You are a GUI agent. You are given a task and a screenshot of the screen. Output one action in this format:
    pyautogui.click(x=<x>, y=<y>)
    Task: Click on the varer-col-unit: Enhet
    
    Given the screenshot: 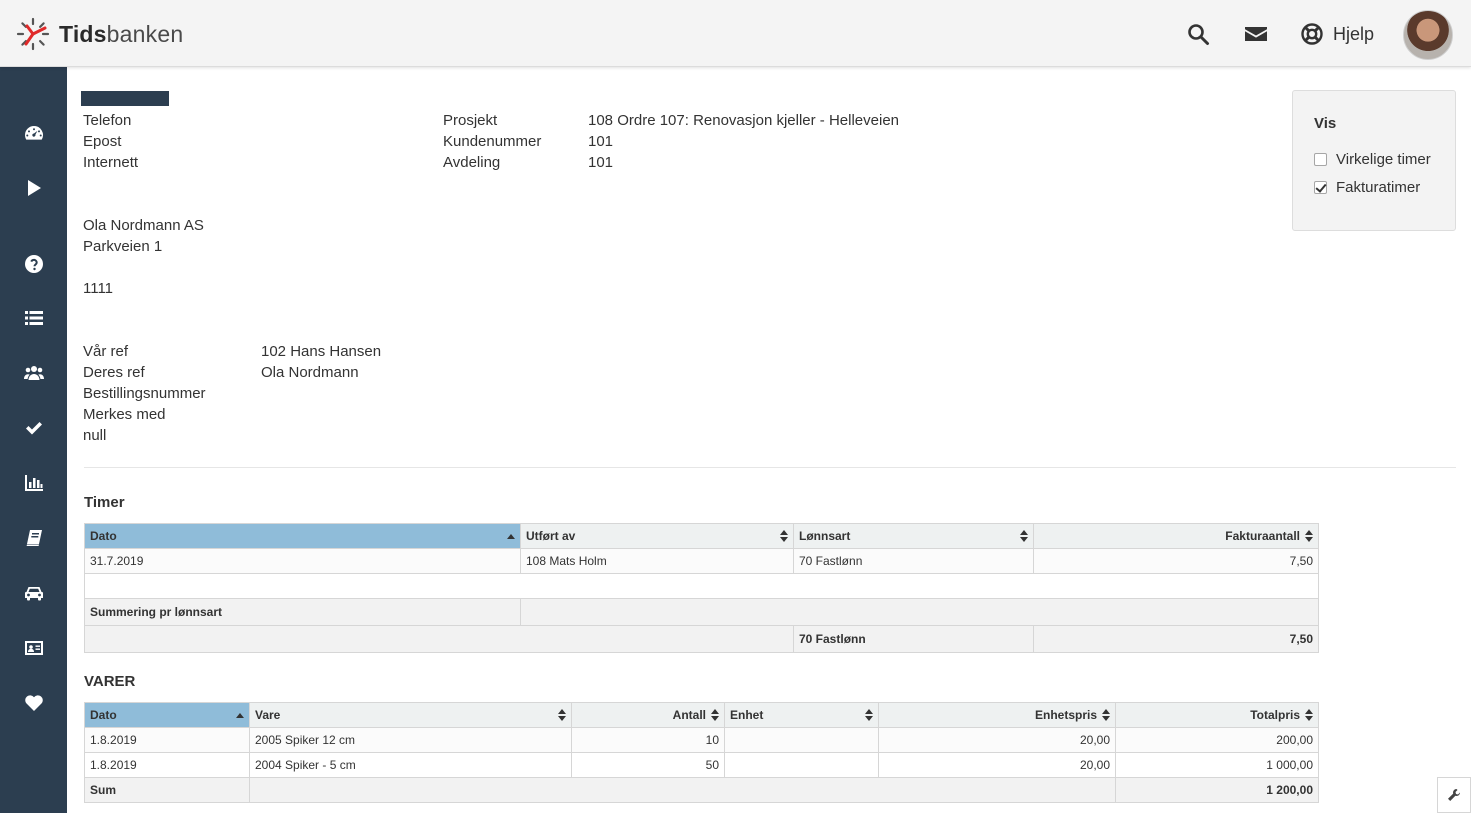 What is the action you would take?
    pyautogui.click(x=801, y=715)
    